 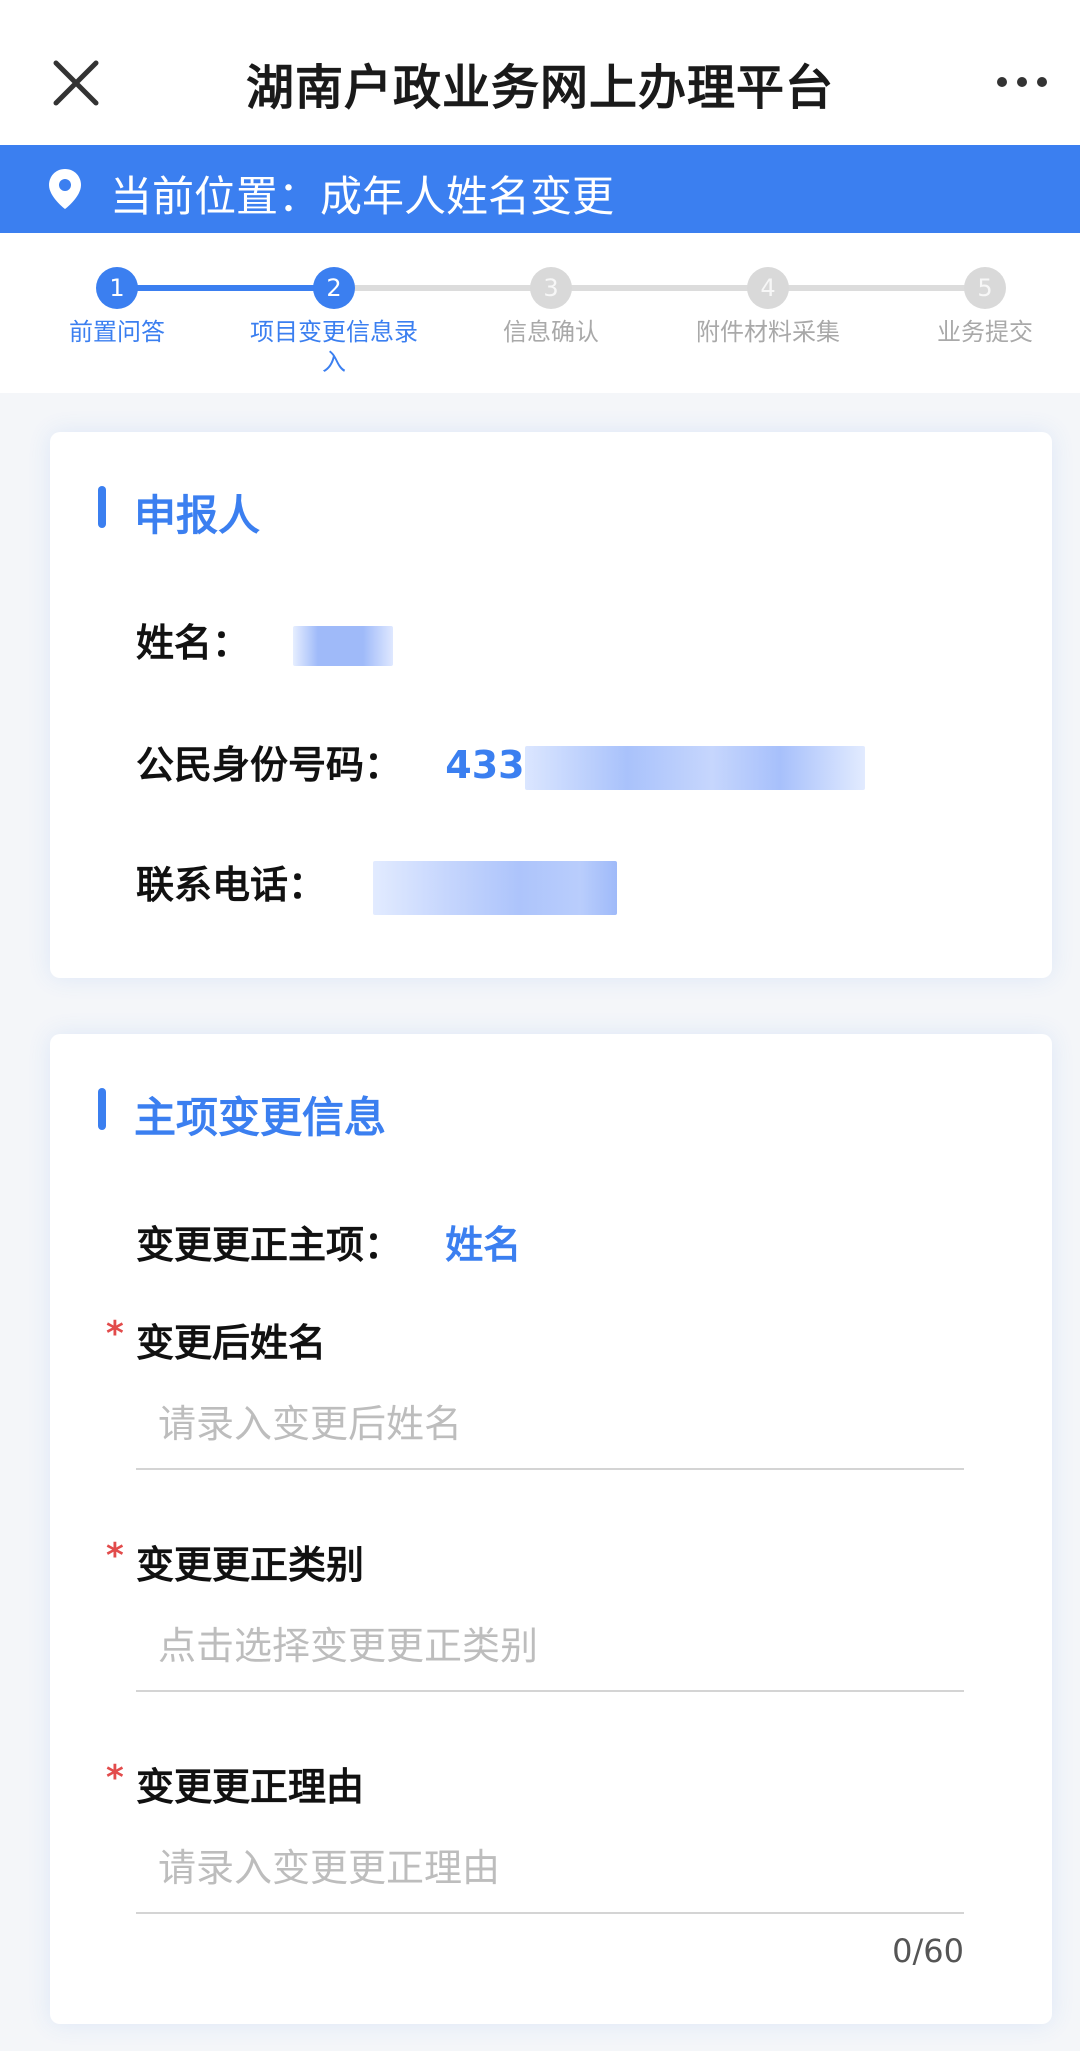 What do you see at coordinates (231, 885) in the screenshot?
I see `phone-label: 联系电话：` at bounding box center [231, 885].